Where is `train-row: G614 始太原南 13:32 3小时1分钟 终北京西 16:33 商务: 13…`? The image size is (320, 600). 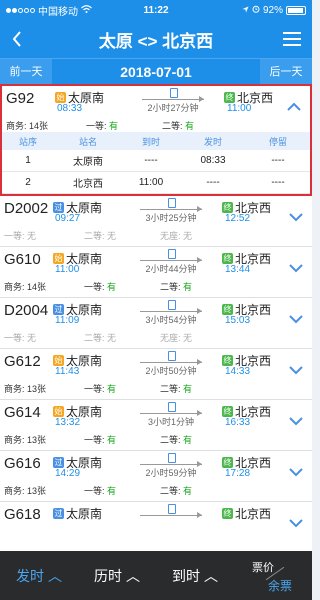 train-row: G614 始太原南 13:32 3小时1分钟 终北京西 16:33 商务: 13… is located at coordinates (156, 425).